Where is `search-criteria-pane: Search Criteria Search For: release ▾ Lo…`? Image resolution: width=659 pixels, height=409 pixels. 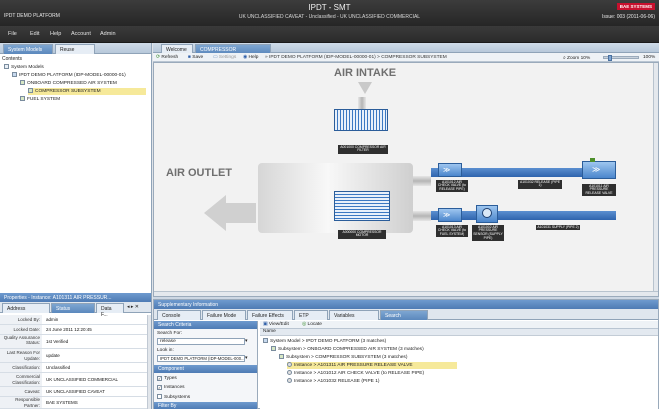 search-criteria-pane: Search Criteria Search For: release ▾ Lo… is located at coordinates (206, 365).